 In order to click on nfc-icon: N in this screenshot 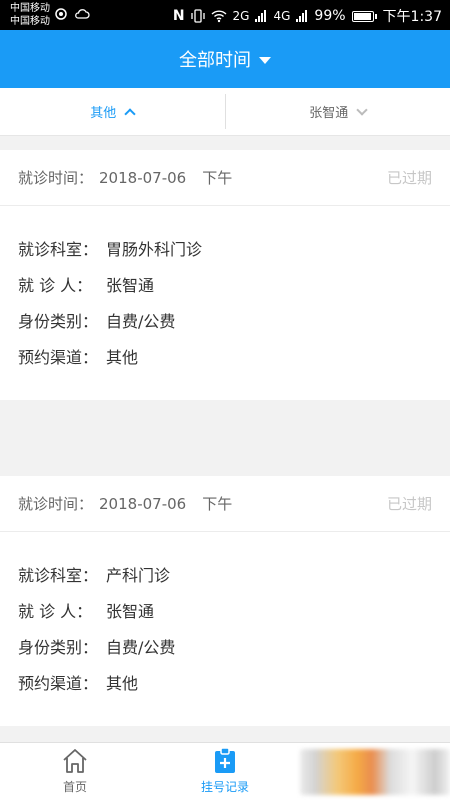, I will do `click(178, 16)`.